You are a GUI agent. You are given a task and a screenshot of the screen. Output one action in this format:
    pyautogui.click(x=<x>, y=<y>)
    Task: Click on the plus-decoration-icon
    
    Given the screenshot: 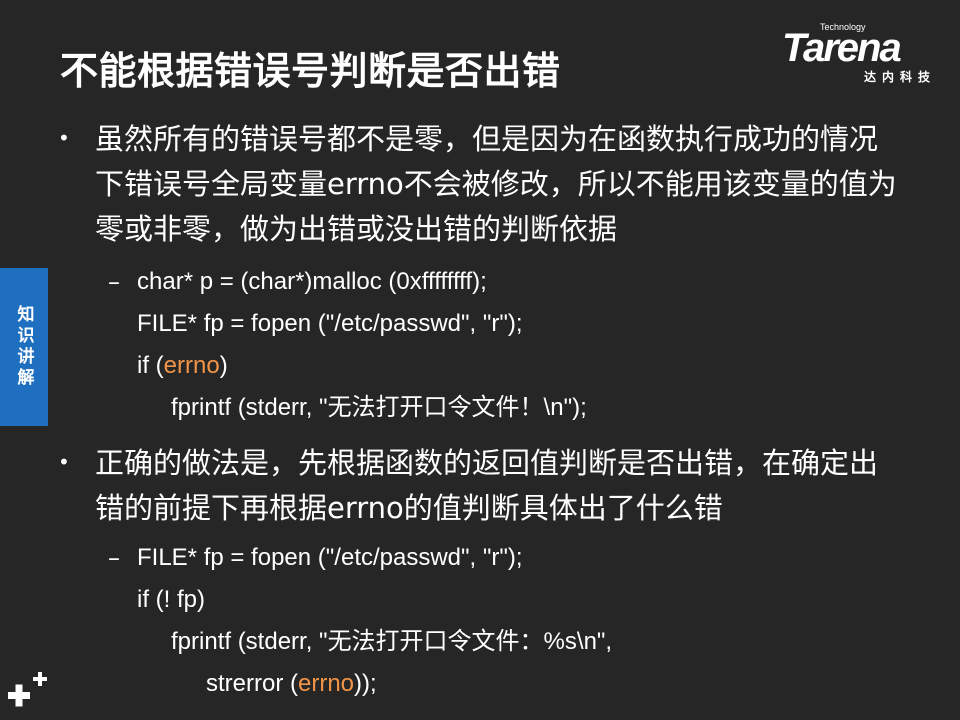 What is the action you would take?
    pyautogui.click(x=27, y=689)
    